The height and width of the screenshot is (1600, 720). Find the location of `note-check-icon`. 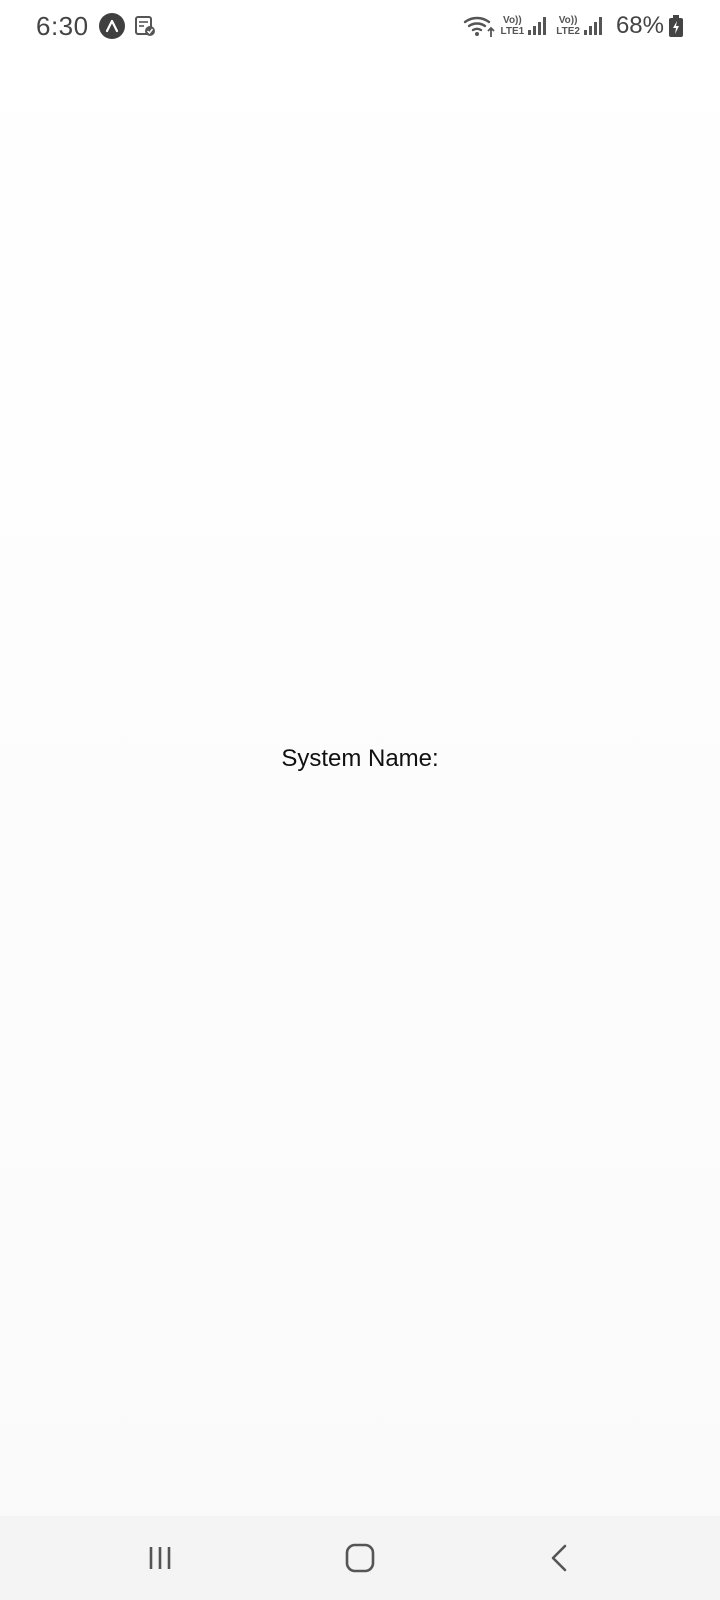

note-check-icon is located at coordinates (145, 26).